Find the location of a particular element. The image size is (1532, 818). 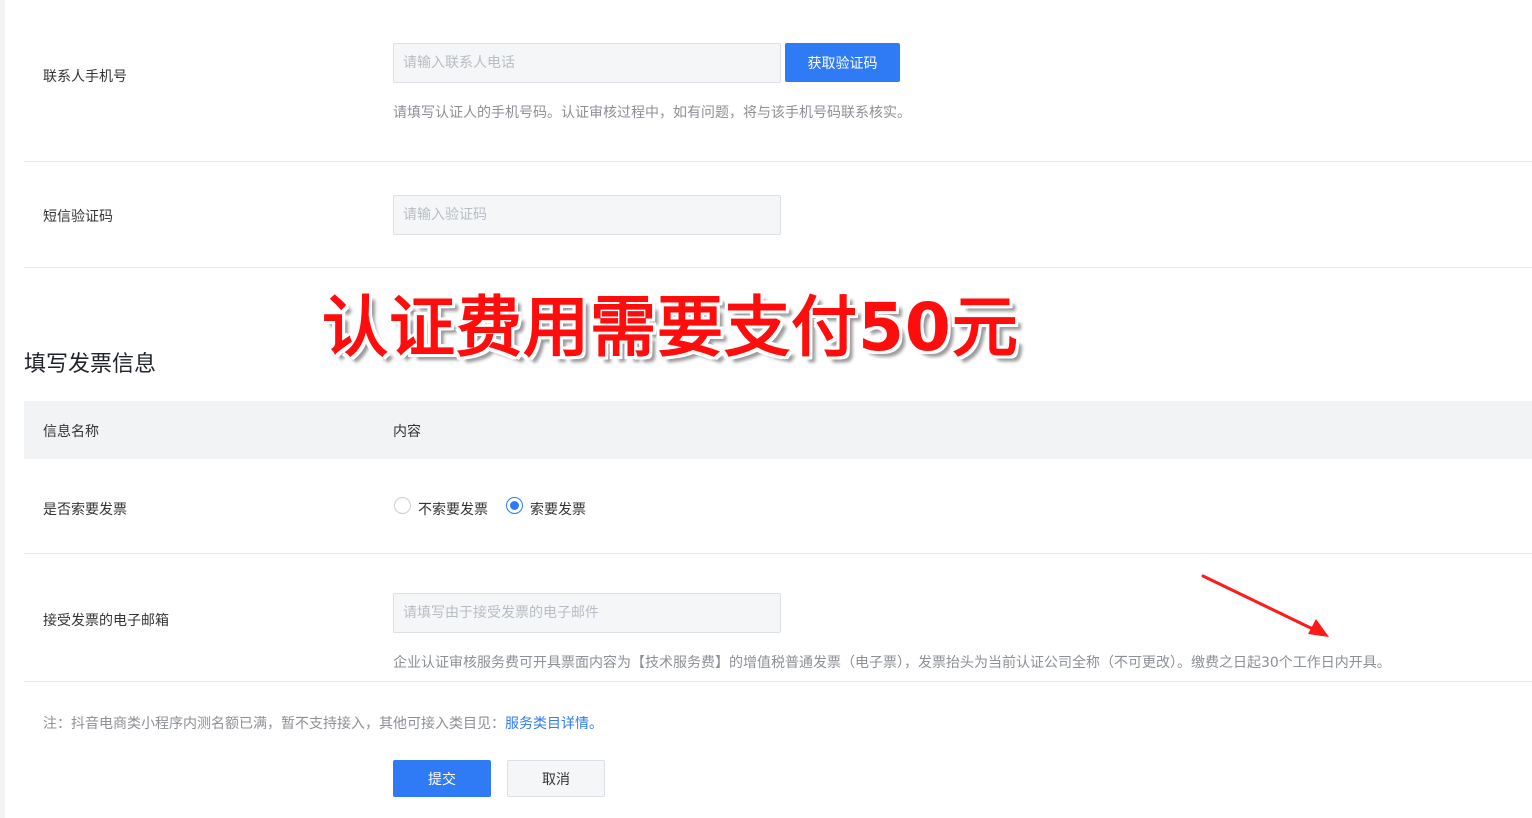

radio-request-invoice-label: 索要发票 is located at coordinates (558, 509).